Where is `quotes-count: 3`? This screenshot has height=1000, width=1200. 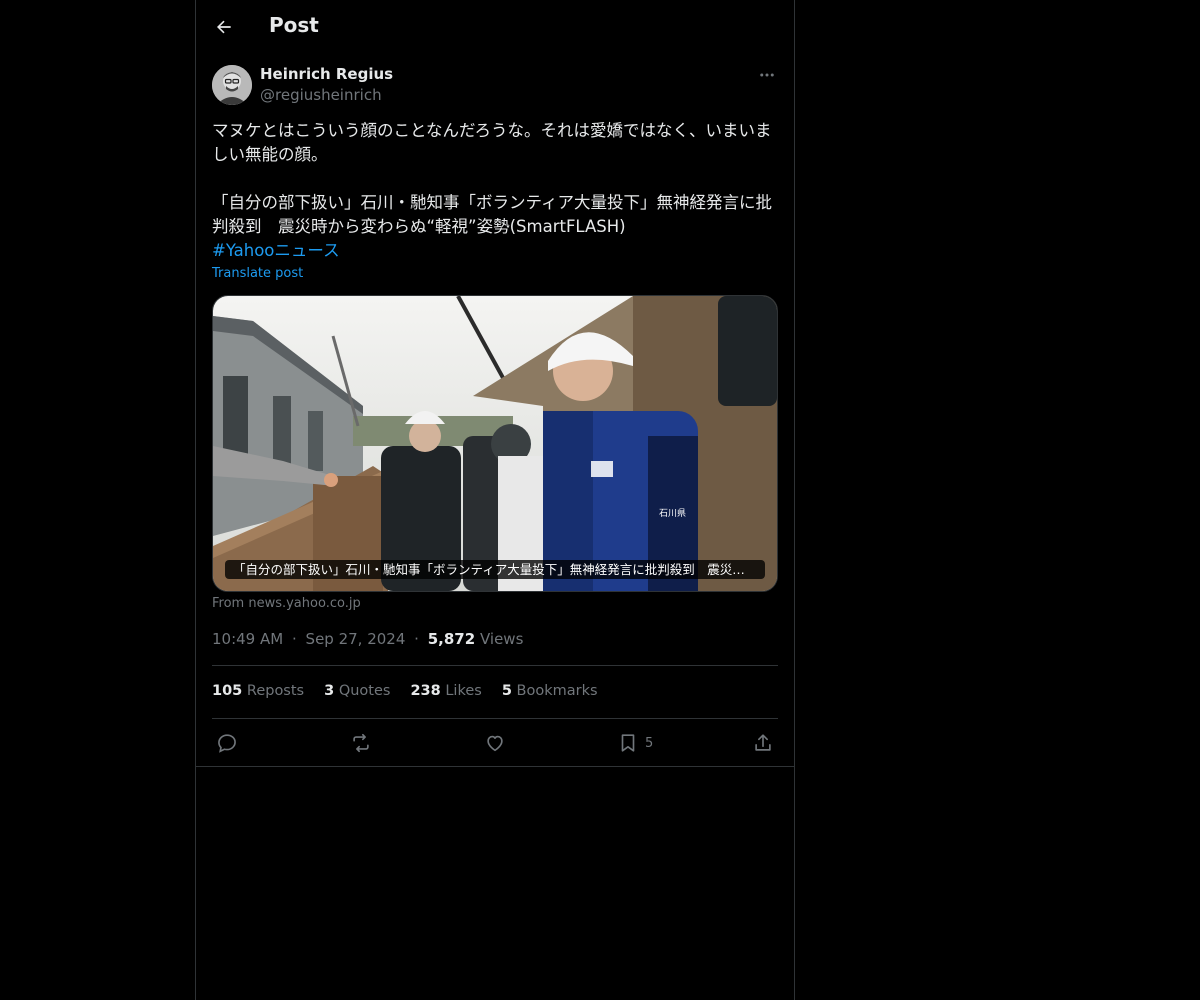
quotes-count: 3 is located at coordinates (329, 691).